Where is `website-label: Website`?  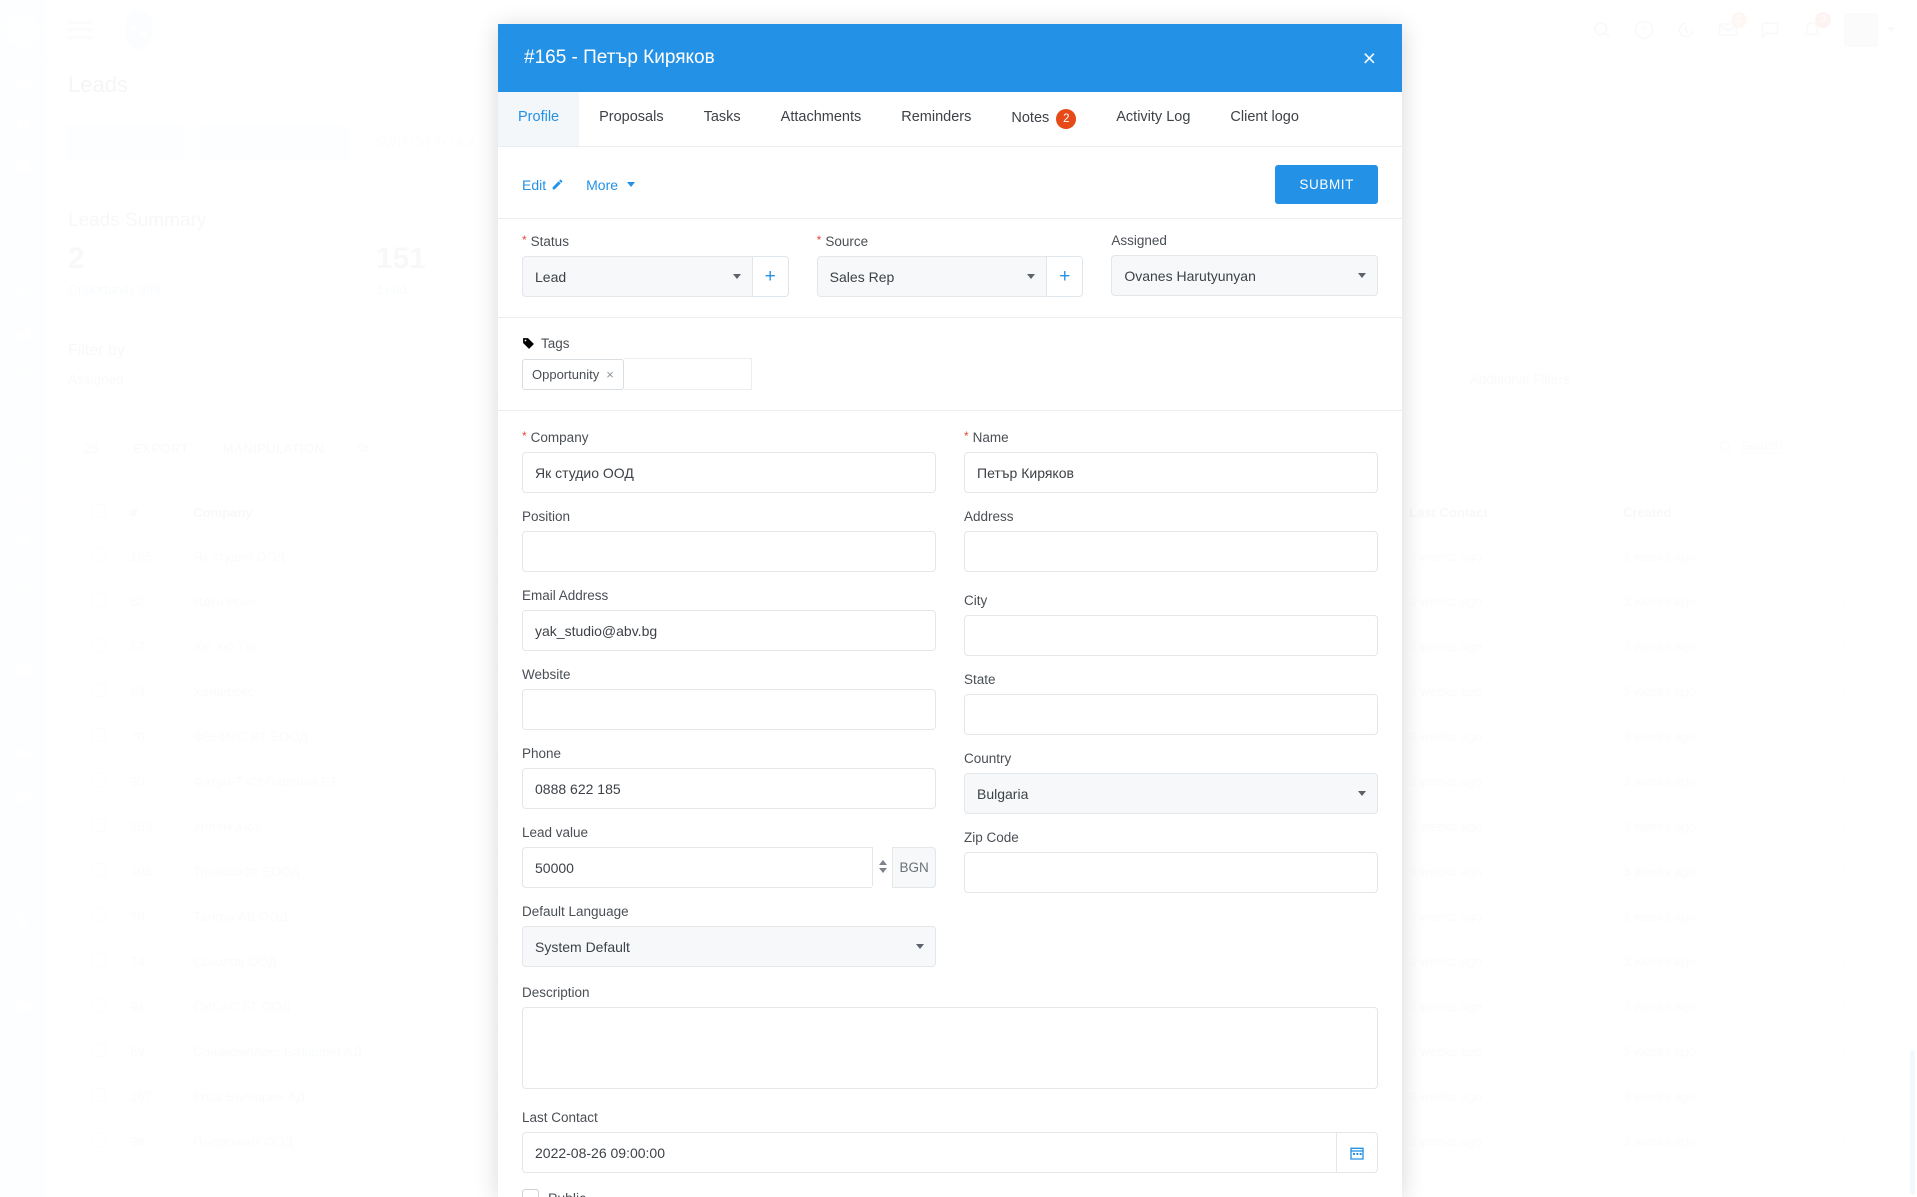
website-label: Website is located at coordinates (546, 674).